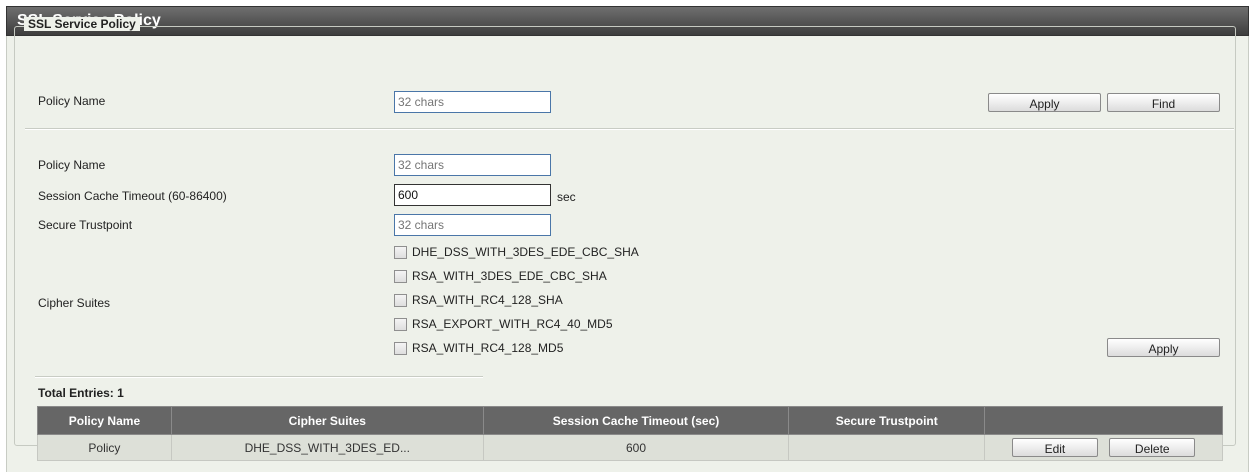 The height and width of the screenshot is (472, 1259). I want to click on cipher-option: RSA_WITH_3DES_EDE_CBC_SHA, so click(500, 276).